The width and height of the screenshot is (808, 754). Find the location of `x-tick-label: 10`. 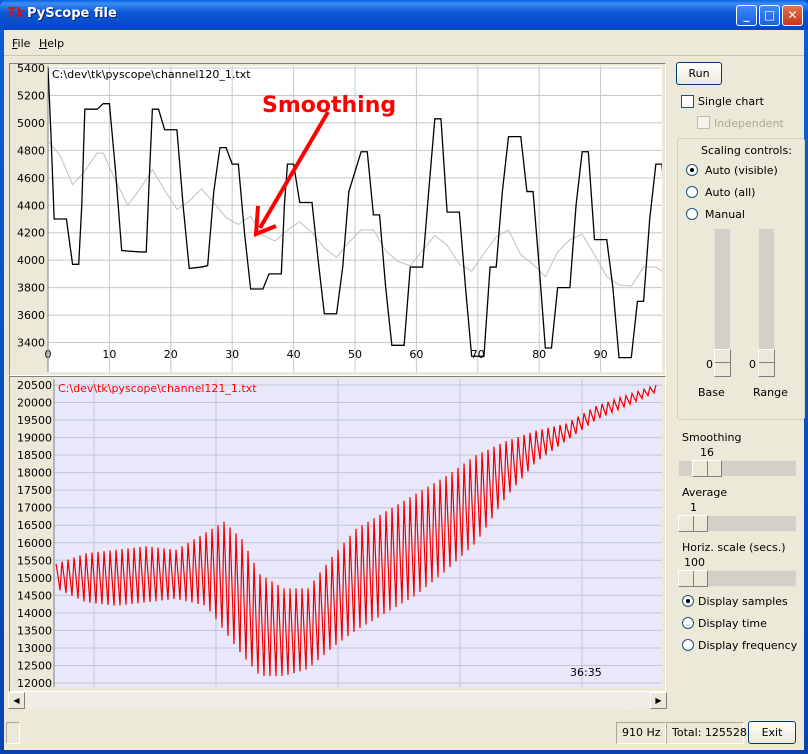

x-tick-label: 10 is located at coordinates (109, 354).